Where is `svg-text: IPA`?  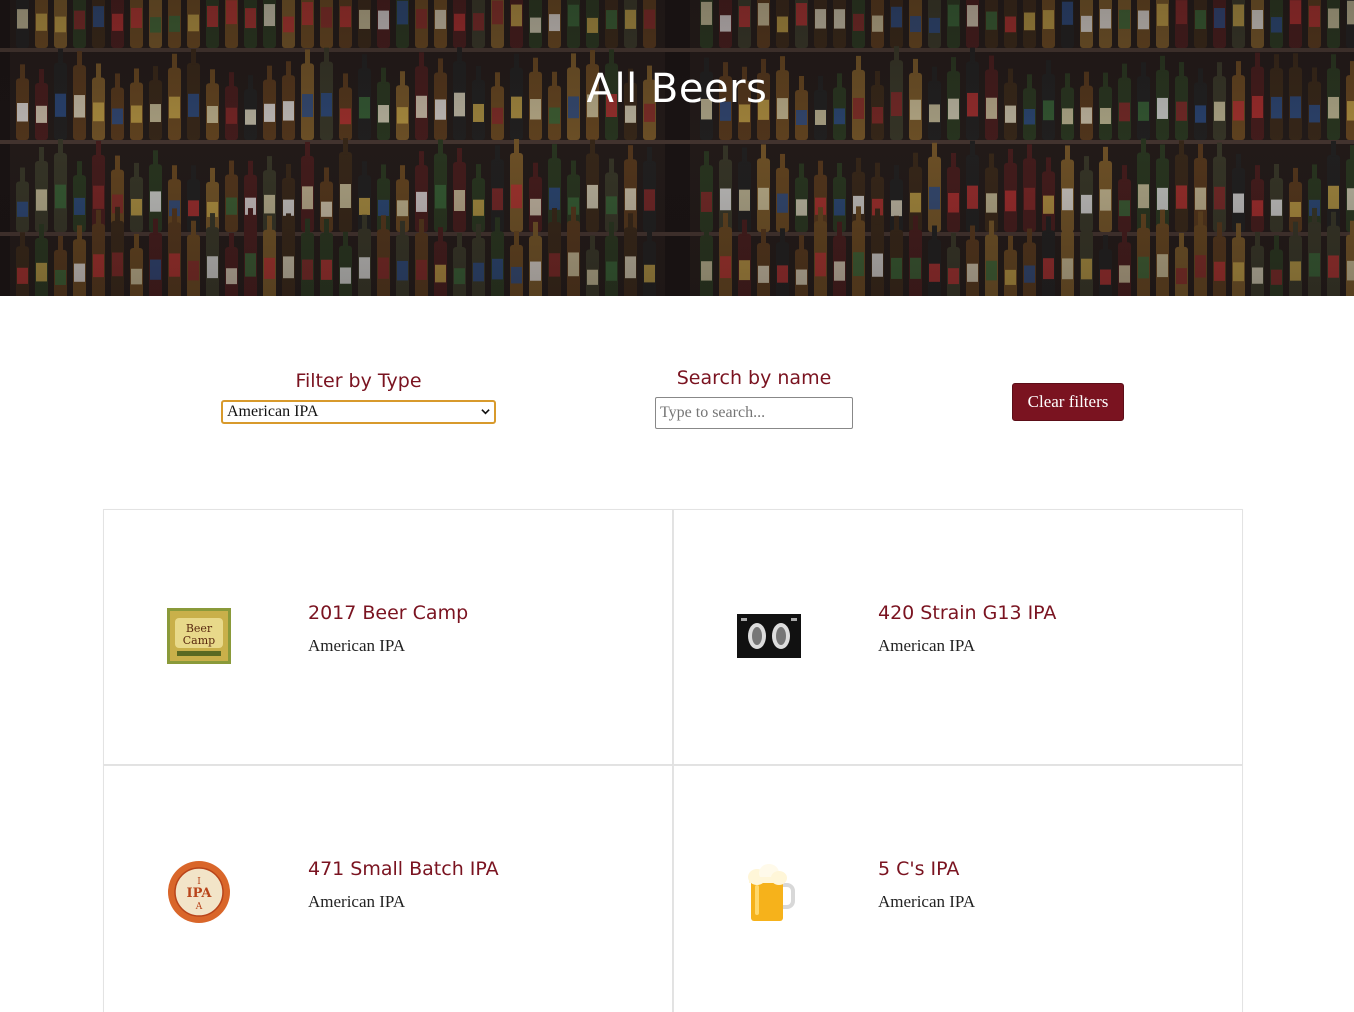 svg-text: IPA is located at coordinates (200, 893).